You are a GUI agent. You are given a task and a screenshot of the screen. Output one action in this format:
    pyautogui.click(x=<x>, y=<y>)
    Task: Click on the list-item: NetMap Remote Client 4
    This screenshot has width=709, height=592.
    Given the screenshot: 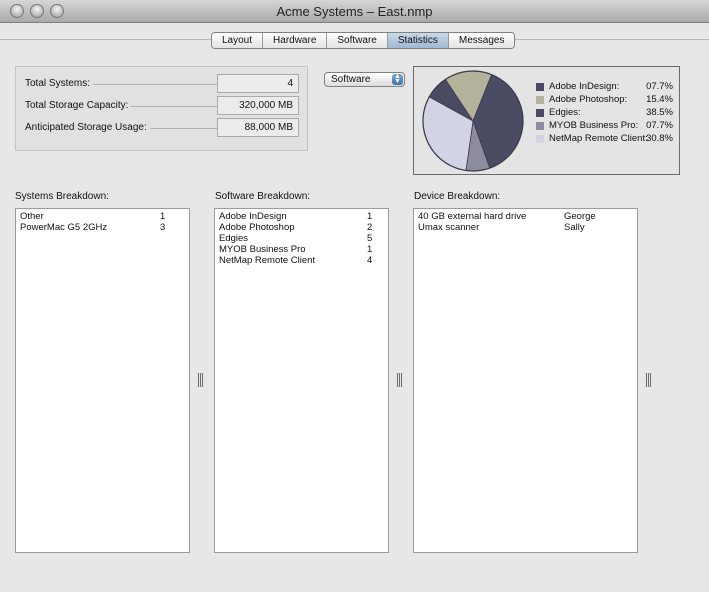 What is the action you would take?
    pyautogui.click(x=301, y=260)
    